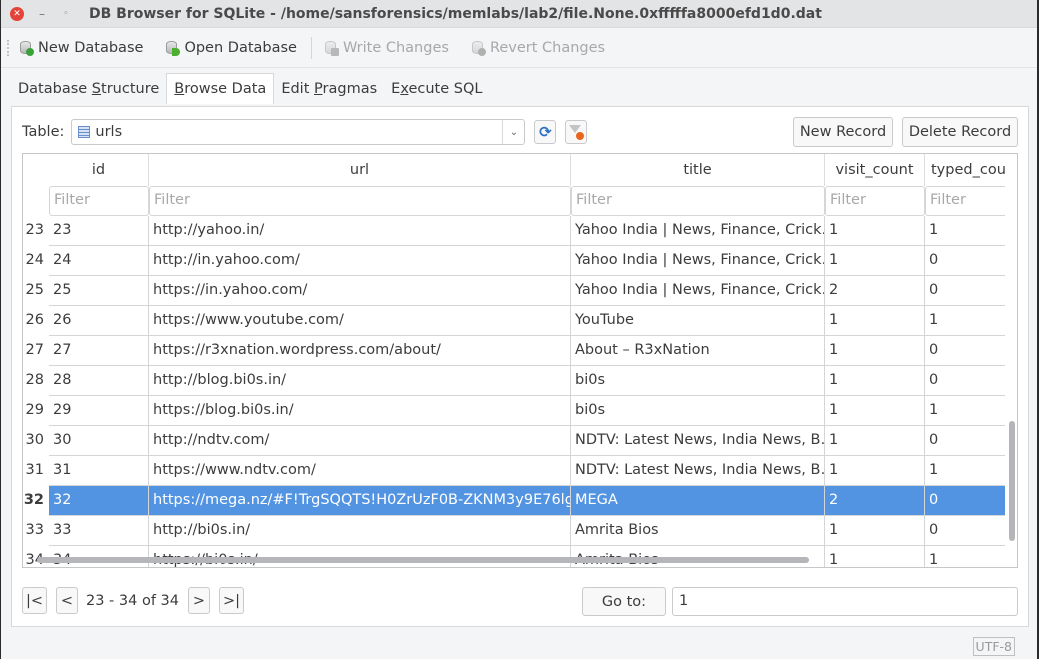 This screenshot has height=659, width=1039. What do you see at coordinates (360, 380) in the screenshot?
I see `cell-url: http://blog.bi0s.in/` at bounding box center [360, 380].